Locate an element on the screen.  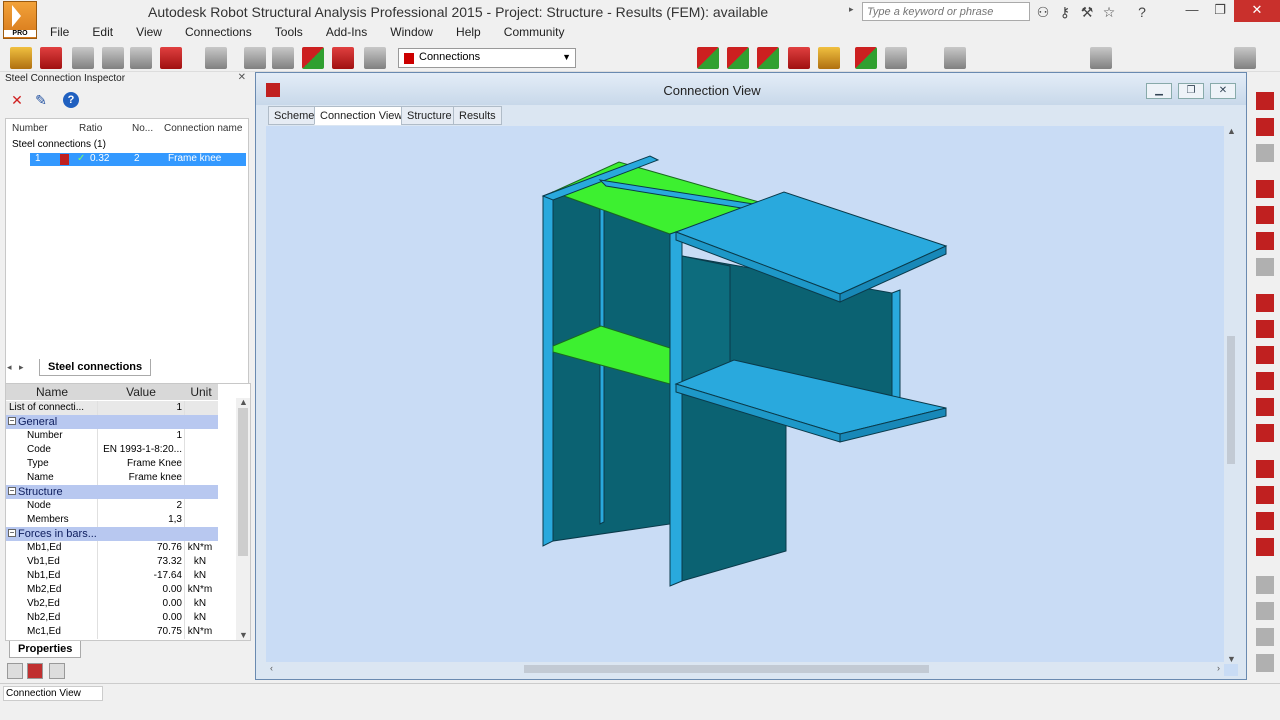
table-icon is located at coordinates (375, 58).